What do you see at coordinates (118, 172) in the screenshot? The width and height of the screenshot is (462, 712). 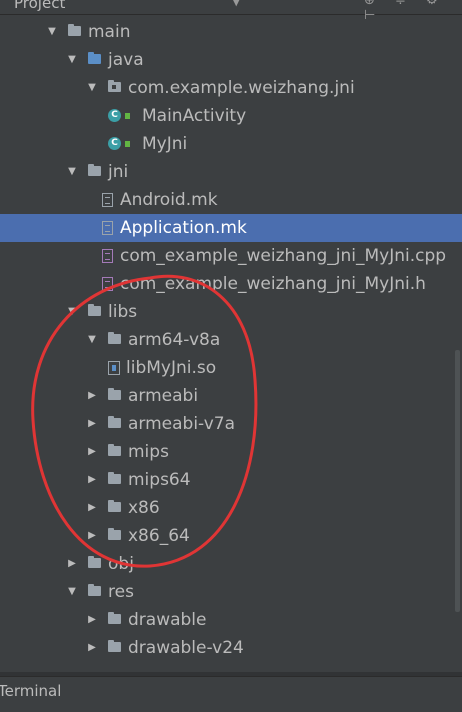 I see `tree-item-label: jni` at bounding box center [118, 172].